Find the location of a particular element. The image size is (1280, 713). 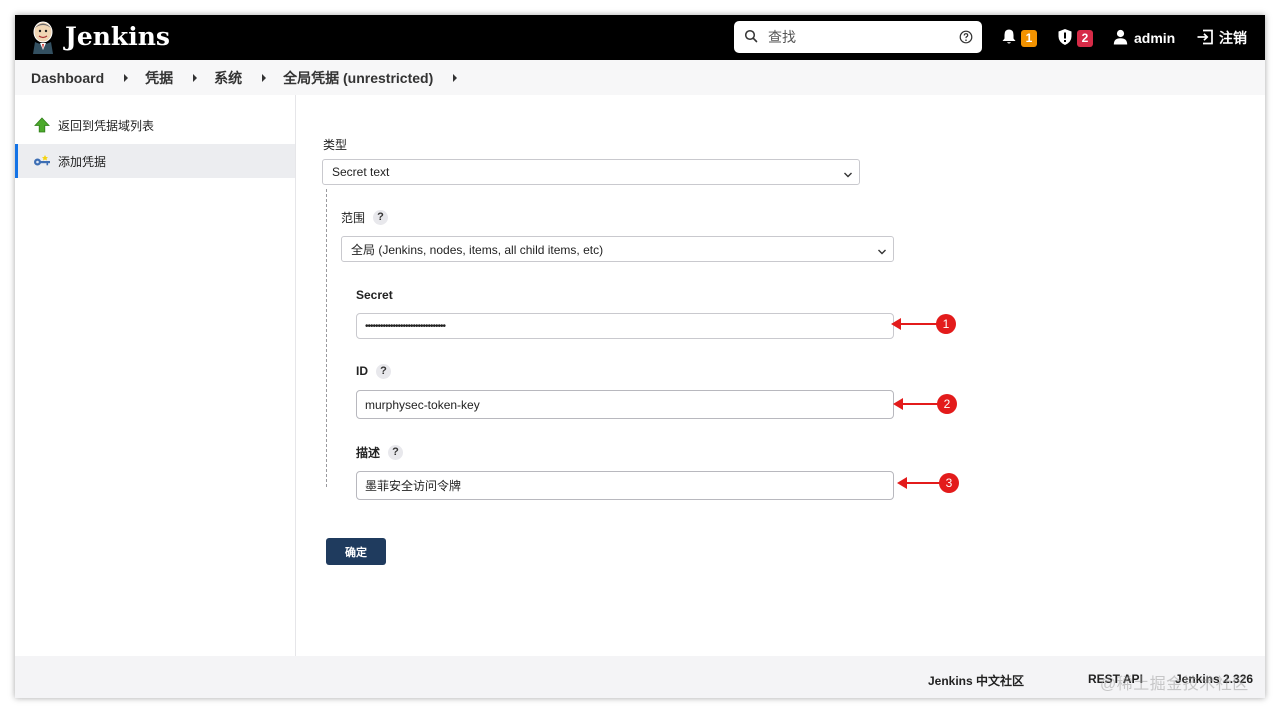

search-help-icon is located at coordinates (966, 39).